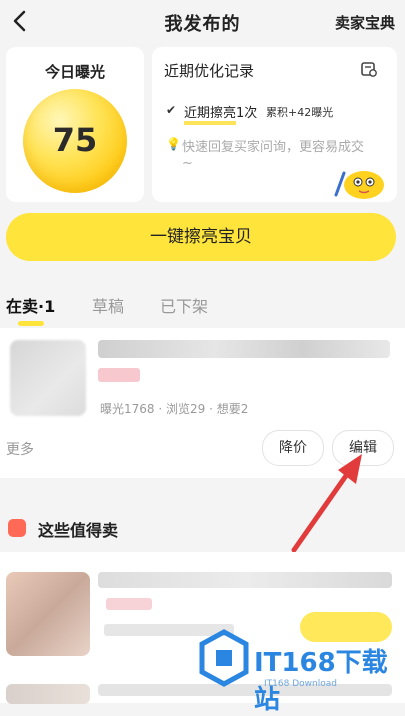  What do you see at coordinates (210, 115) in the screenshot?
I see `recent-polish-label: 近期擦亮` at bounding box center [210, 115].